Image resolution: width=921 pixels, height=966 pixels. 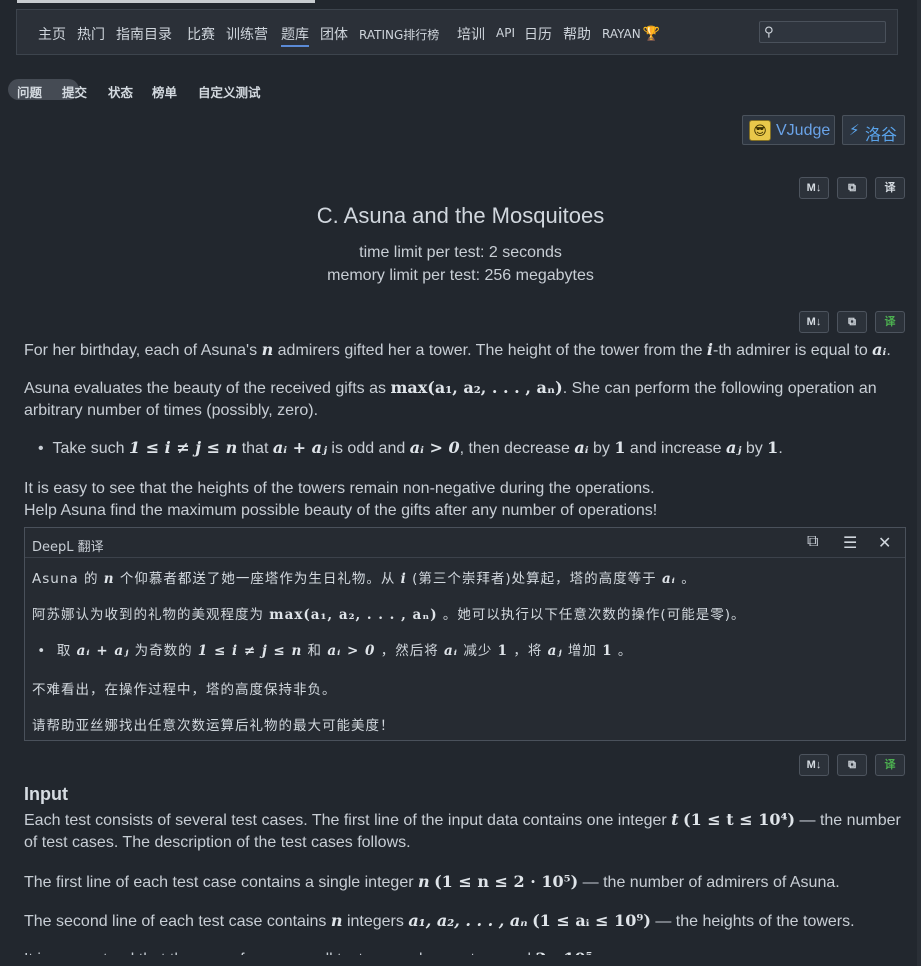 What do you see at coordinates (29, 91) in the screenshot?
I see `tab-problem: 问题` at bounding box center [29, 91].